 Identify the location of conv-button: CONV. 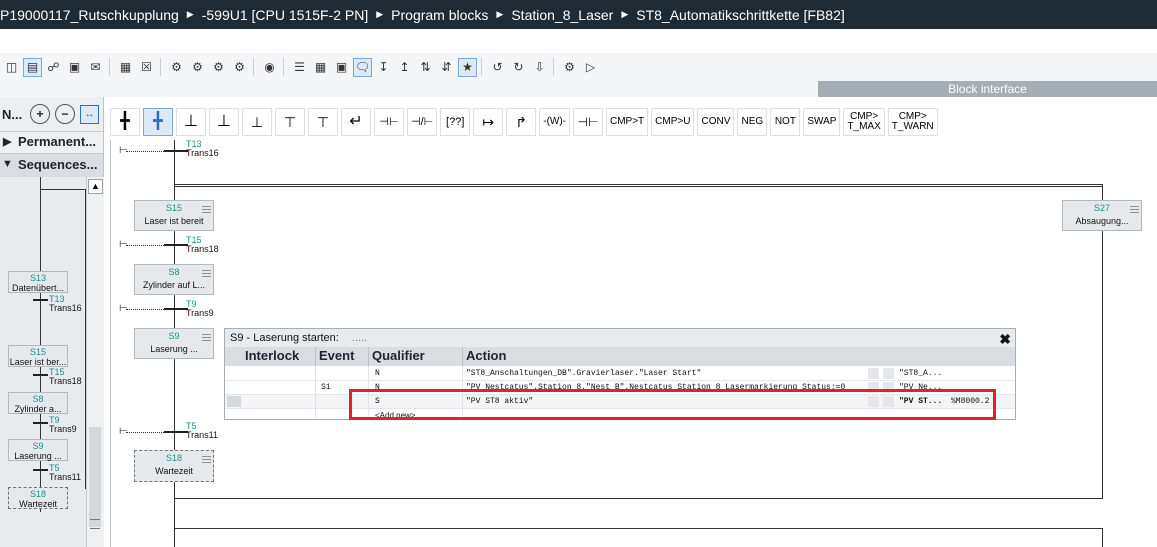
(716, 122).